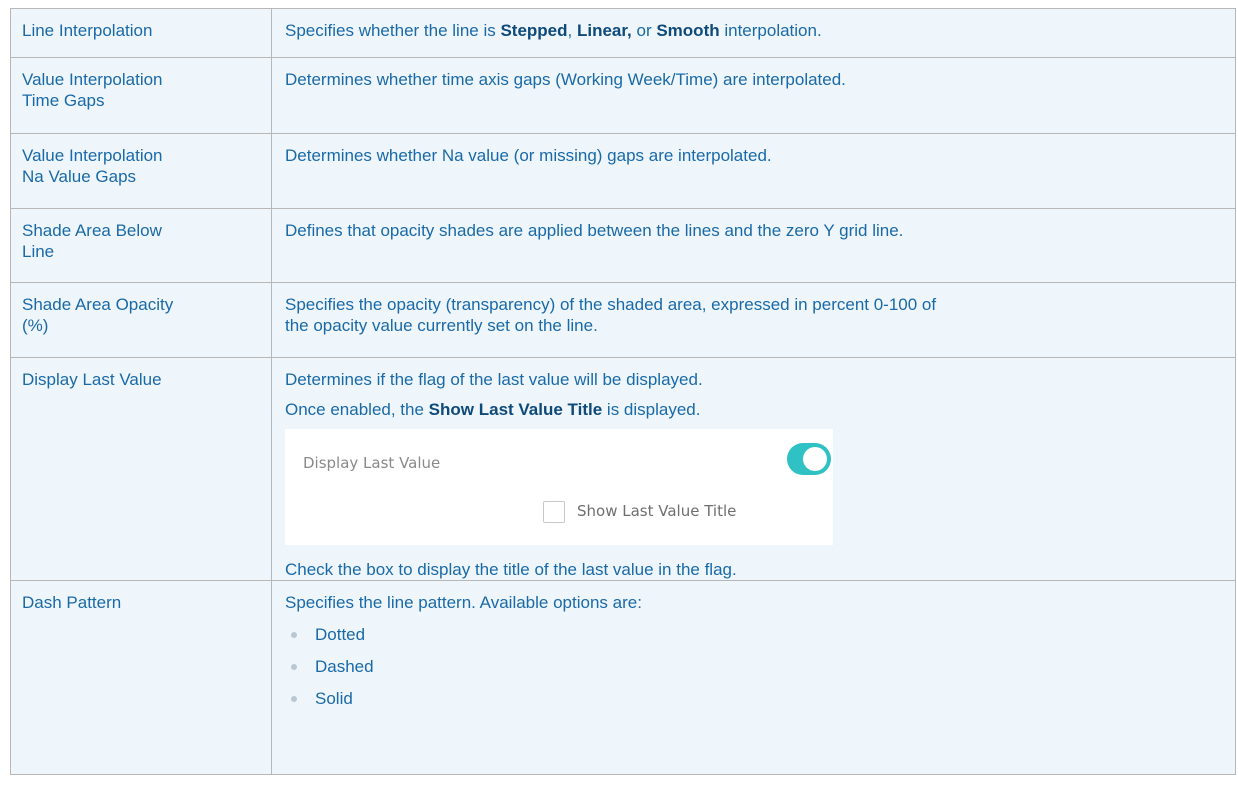  Describe the element at coordinates (92, 230) in the screenshot. I see `name-line: Shade Area Below` at that location.